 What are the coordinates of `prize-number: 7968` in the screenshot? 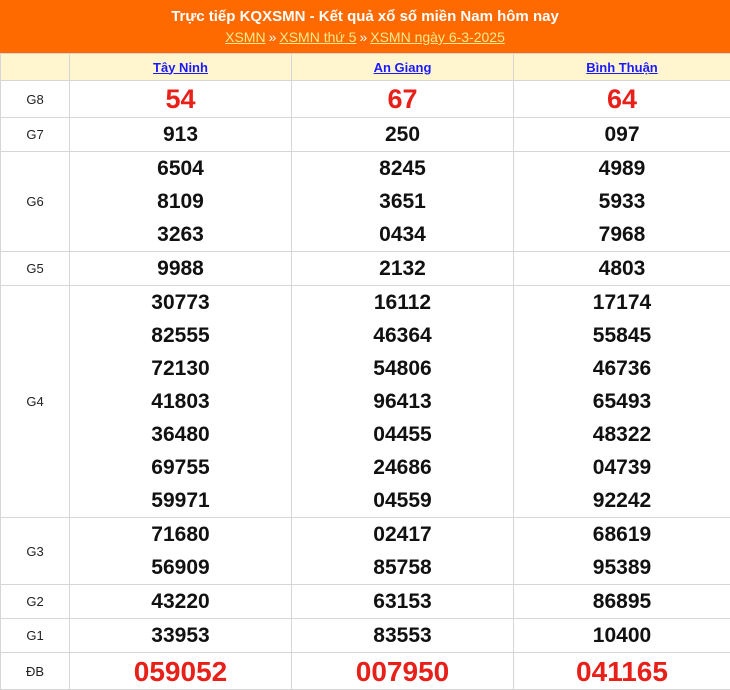 It's located at (622, 234).